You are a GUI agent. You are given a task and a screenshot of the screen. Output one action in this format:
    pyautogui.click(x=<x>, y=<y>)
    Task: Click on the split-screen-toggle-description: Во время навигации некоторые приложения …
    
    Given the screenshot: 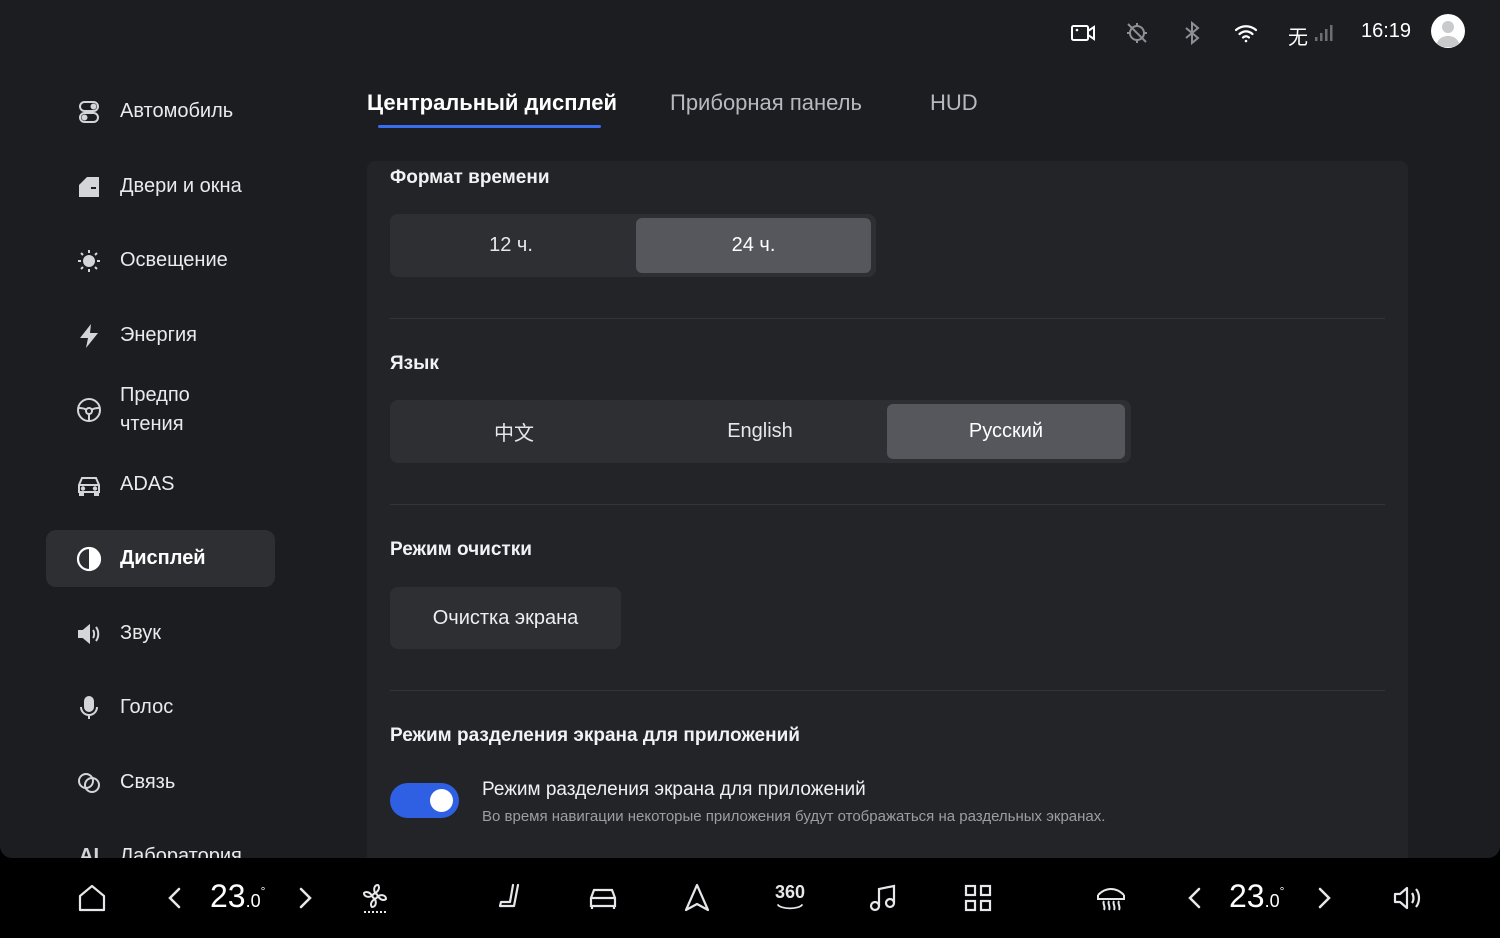 What is the action you would take?
    pyautogui.click(x=794, y=816)
    